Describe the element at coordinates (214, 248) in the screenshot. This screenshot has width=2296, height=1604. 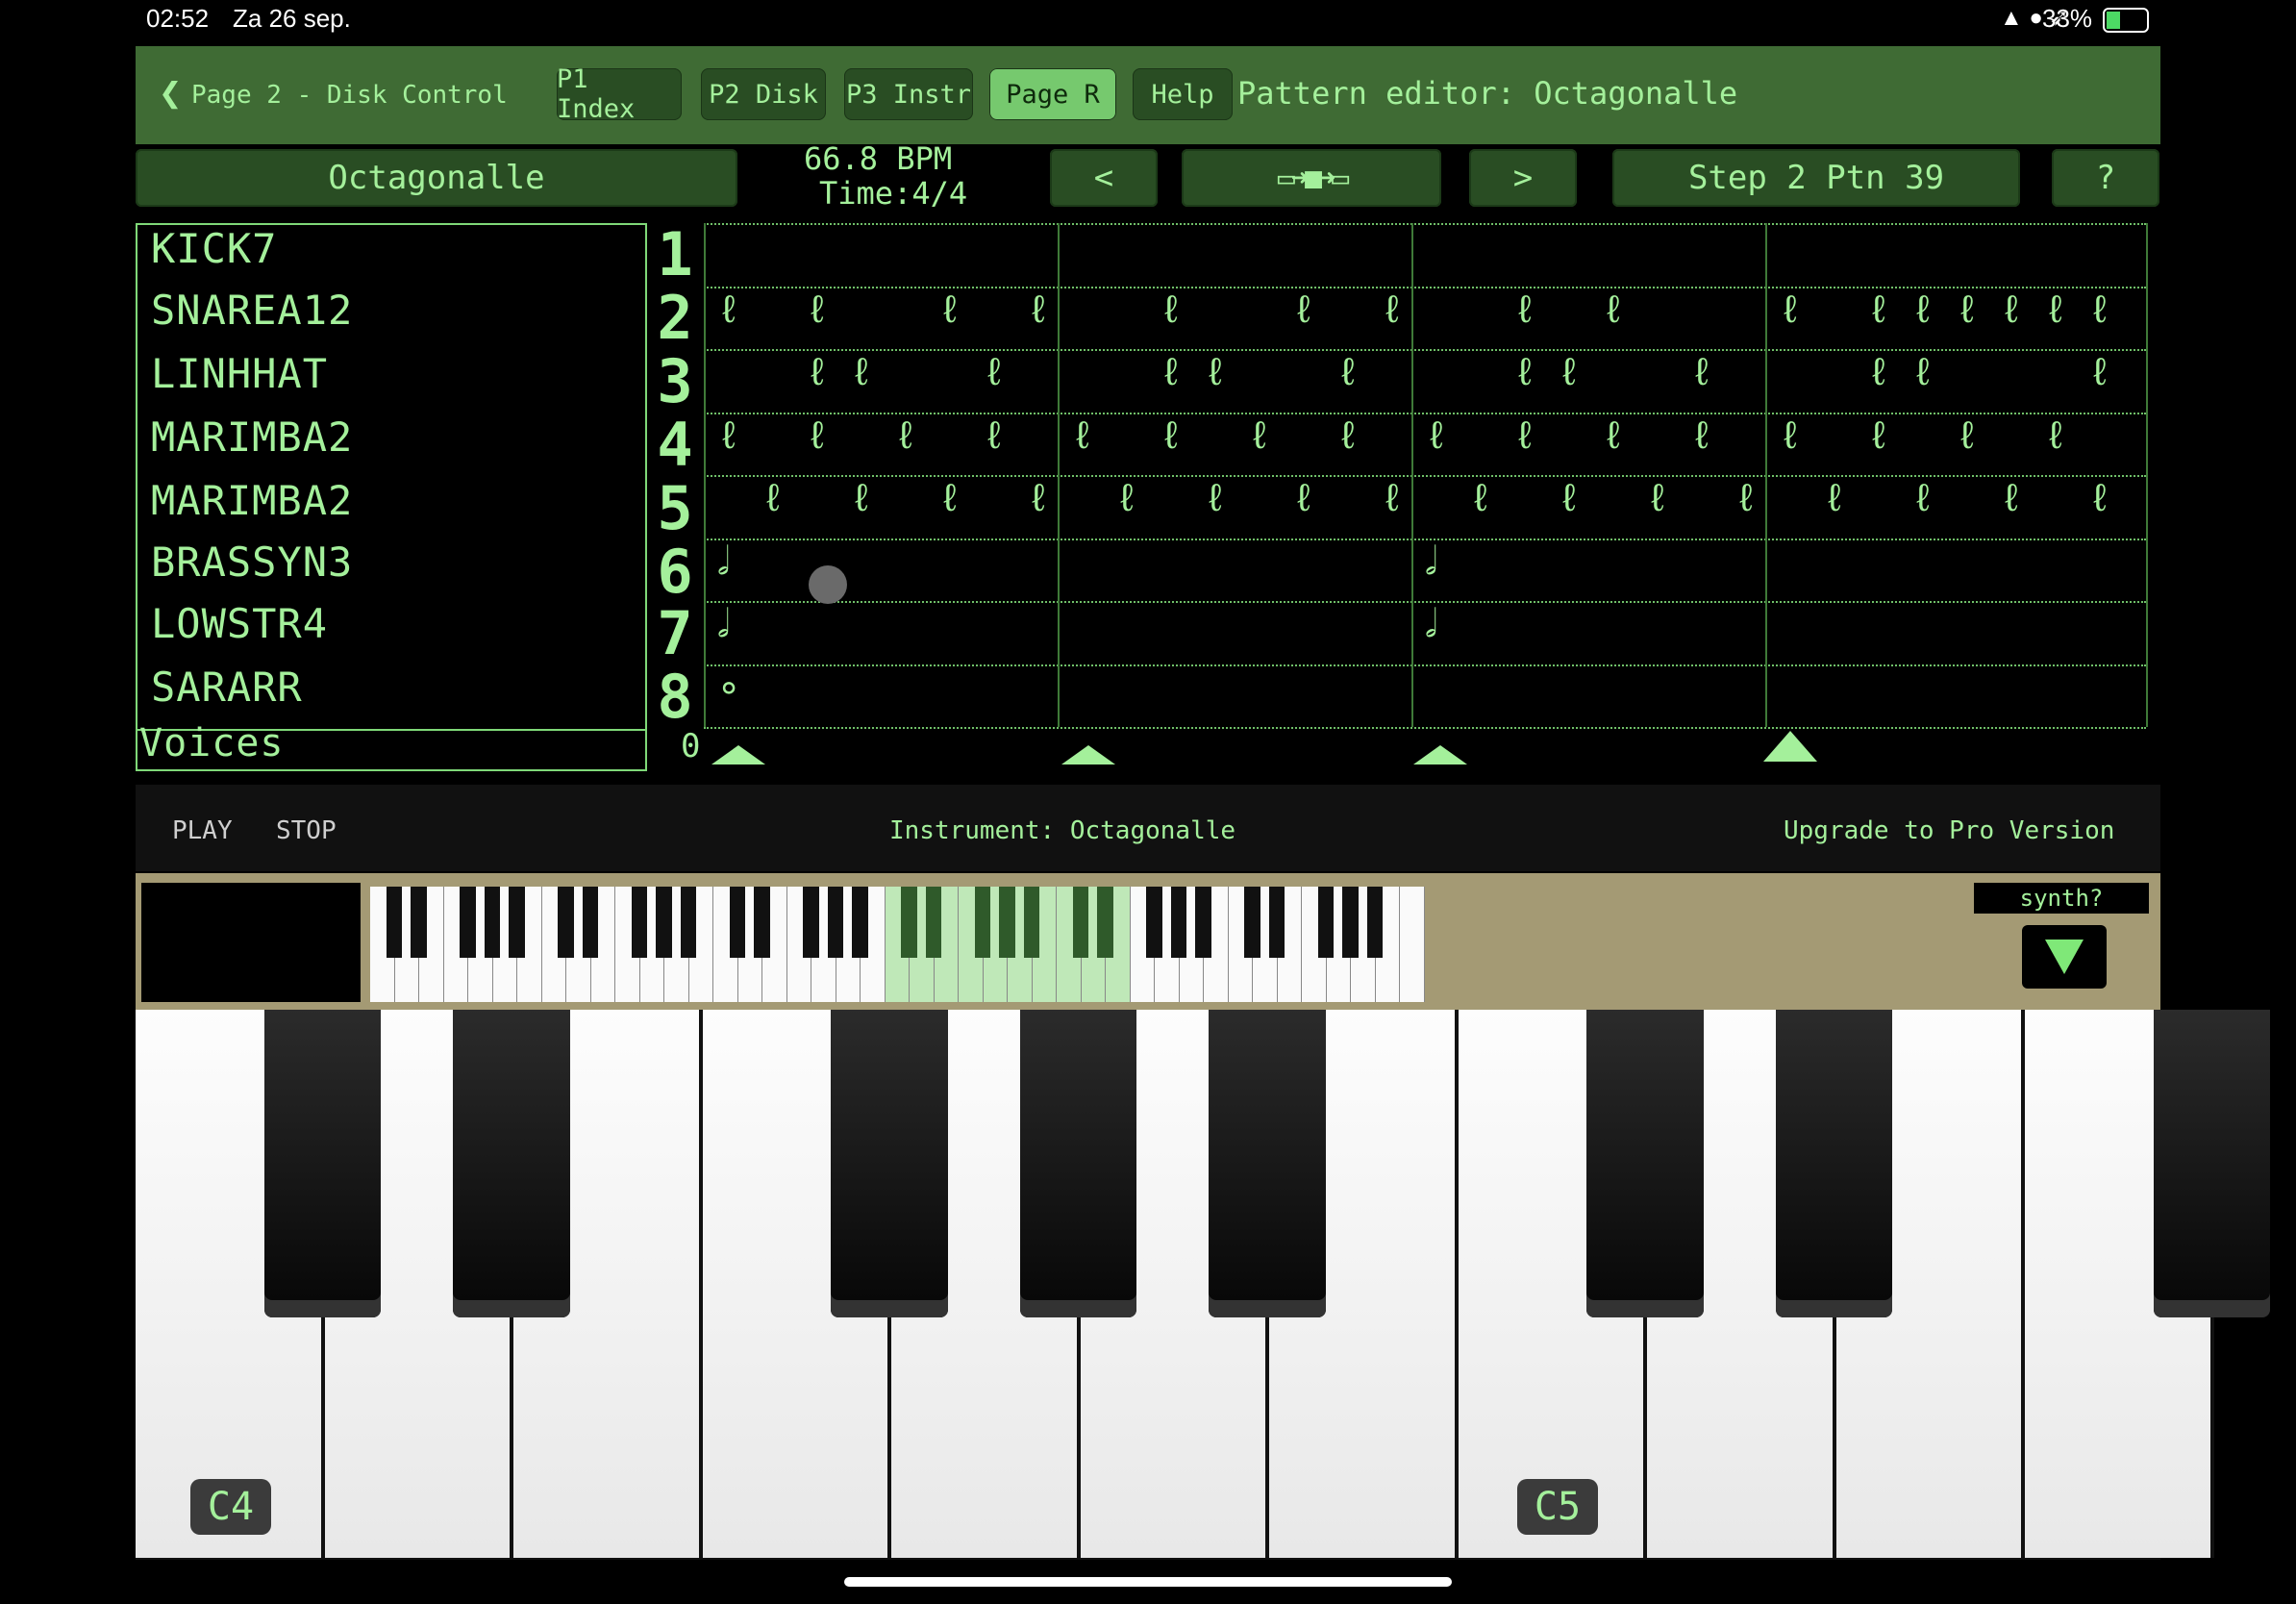
I see `voice-item-1: KICK7` at that location.